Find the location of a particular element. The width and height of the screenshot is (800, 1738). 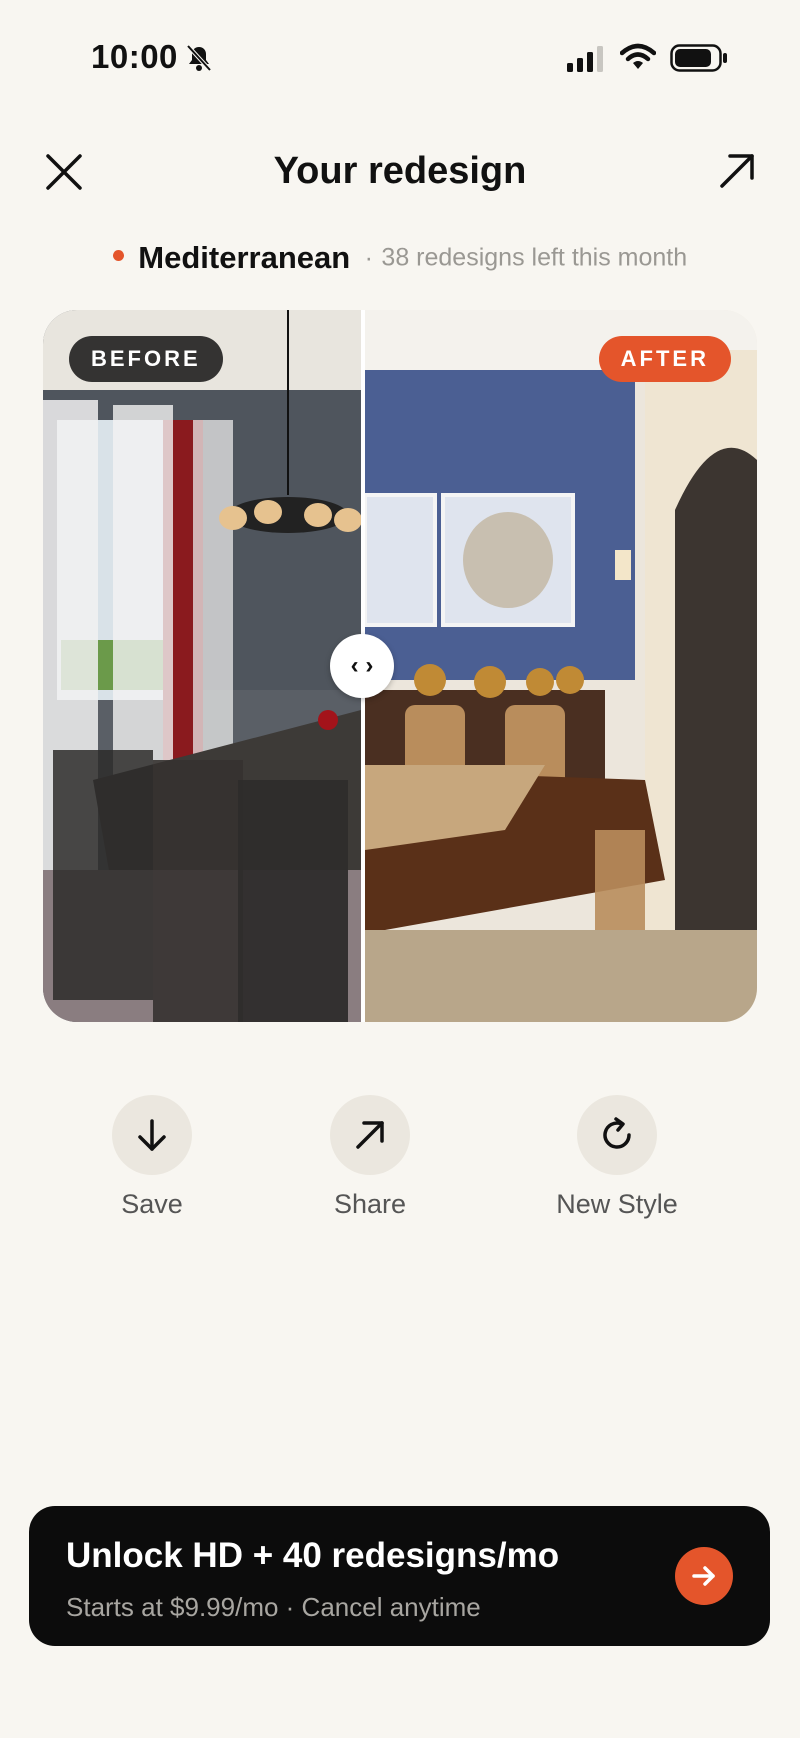

header: Your redesign is located at coordinates (400, 170).